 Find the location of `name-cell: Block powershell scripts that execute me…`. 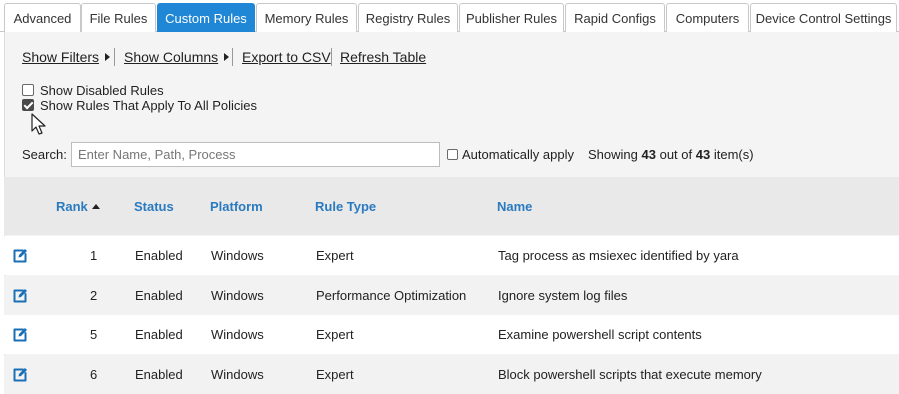

name-cell: Block powershell scripts that execute me… is located at coordinates (630, 374).